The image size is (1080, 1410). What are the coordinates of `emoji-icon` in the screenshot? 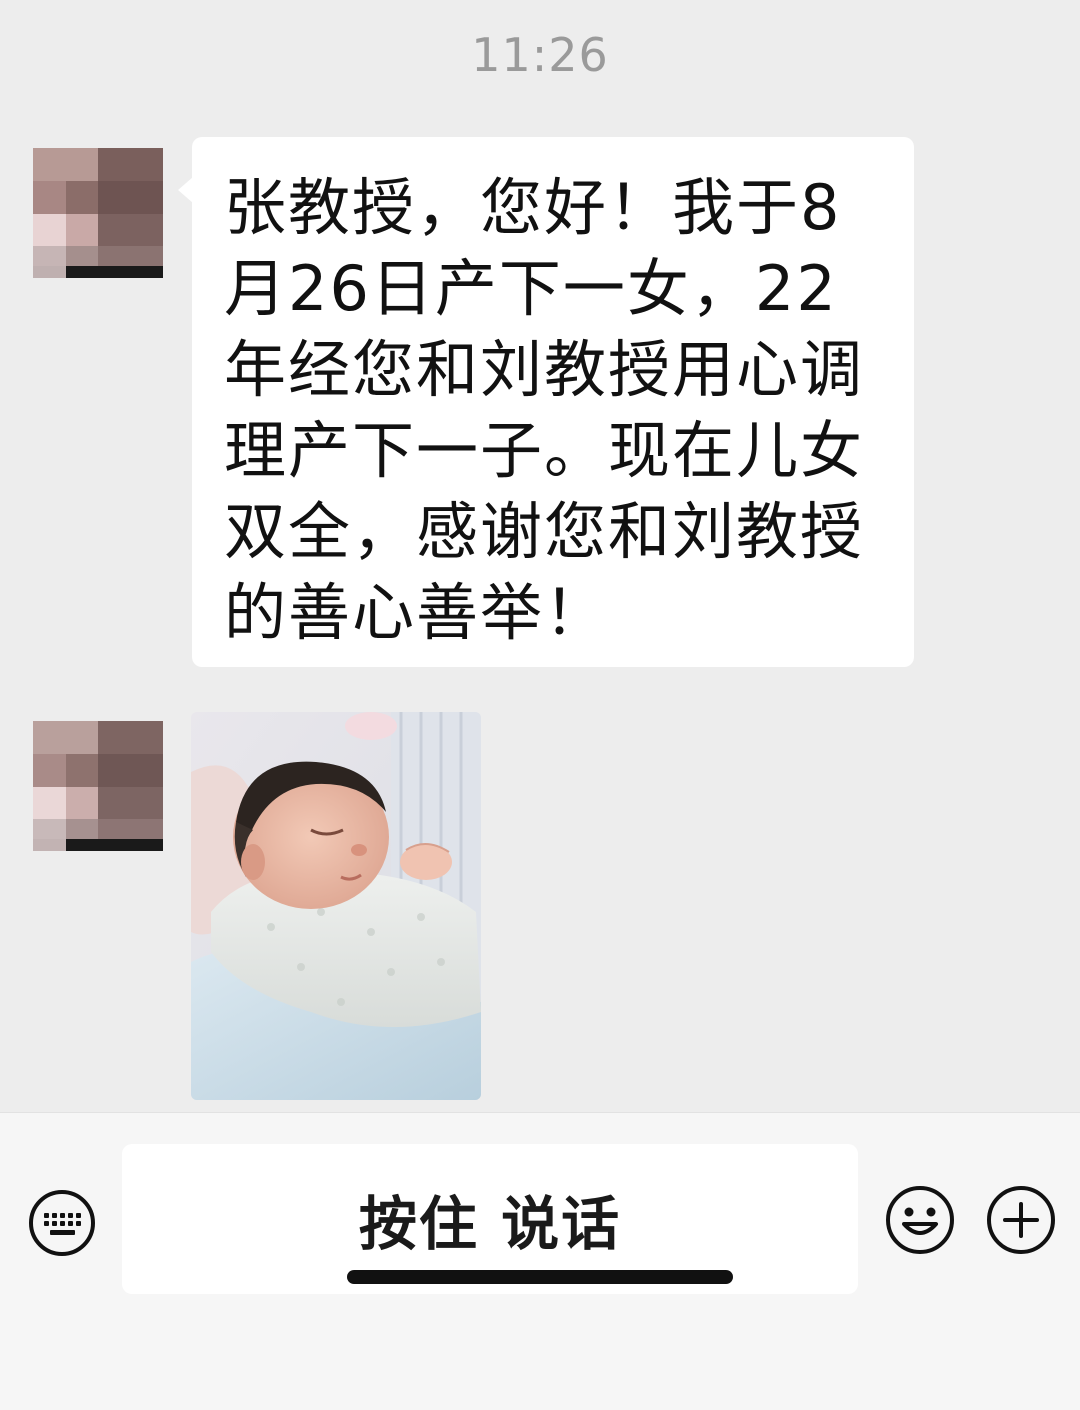 It's located at (920, 1220).